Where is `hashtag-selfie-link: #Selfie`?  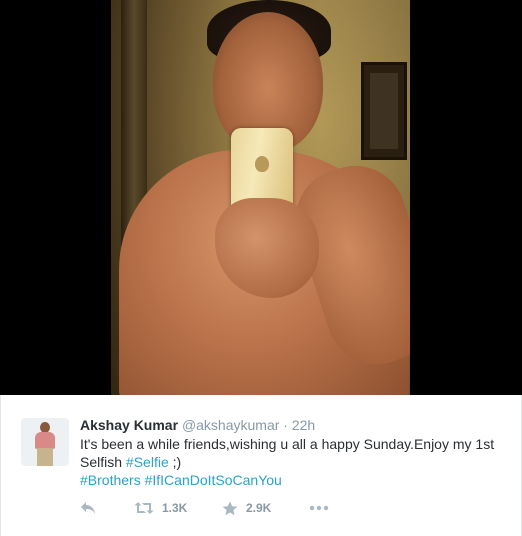
hashtag-selfie-link: #Selfie is located at coordinates (147, 462).